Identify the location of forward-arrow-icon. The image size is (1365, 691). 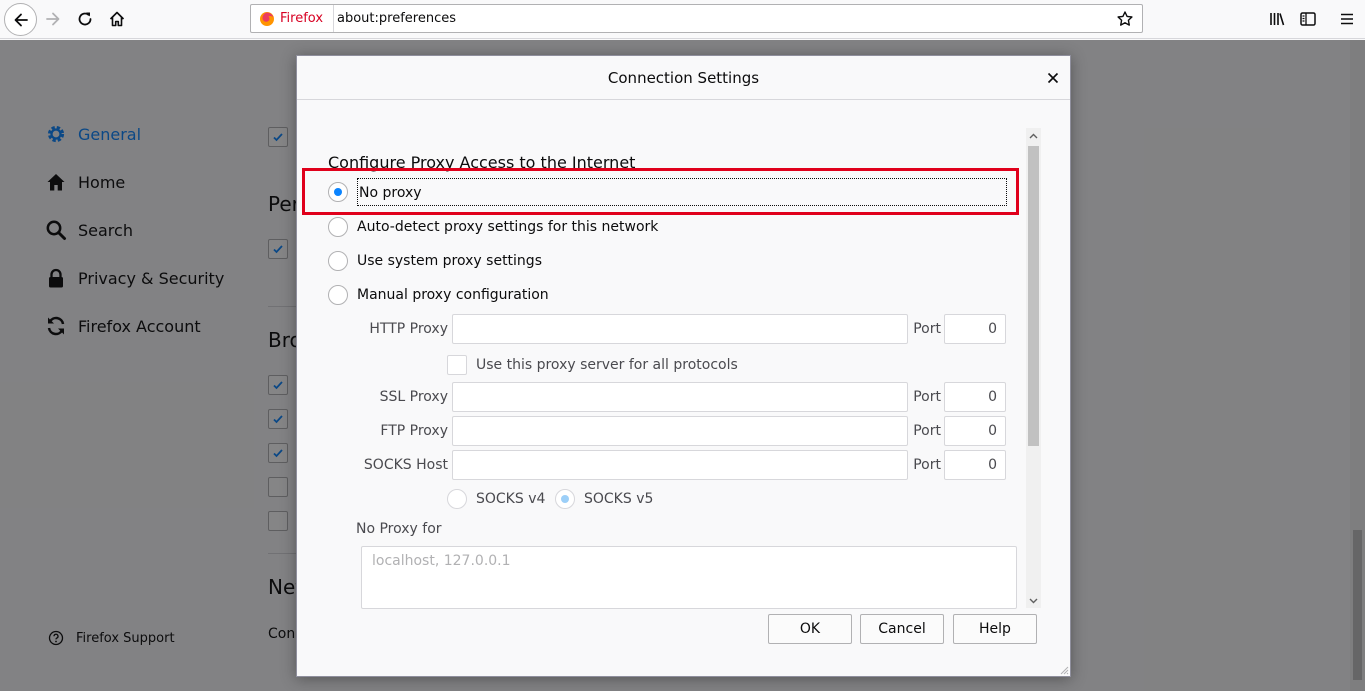
(53, 19).